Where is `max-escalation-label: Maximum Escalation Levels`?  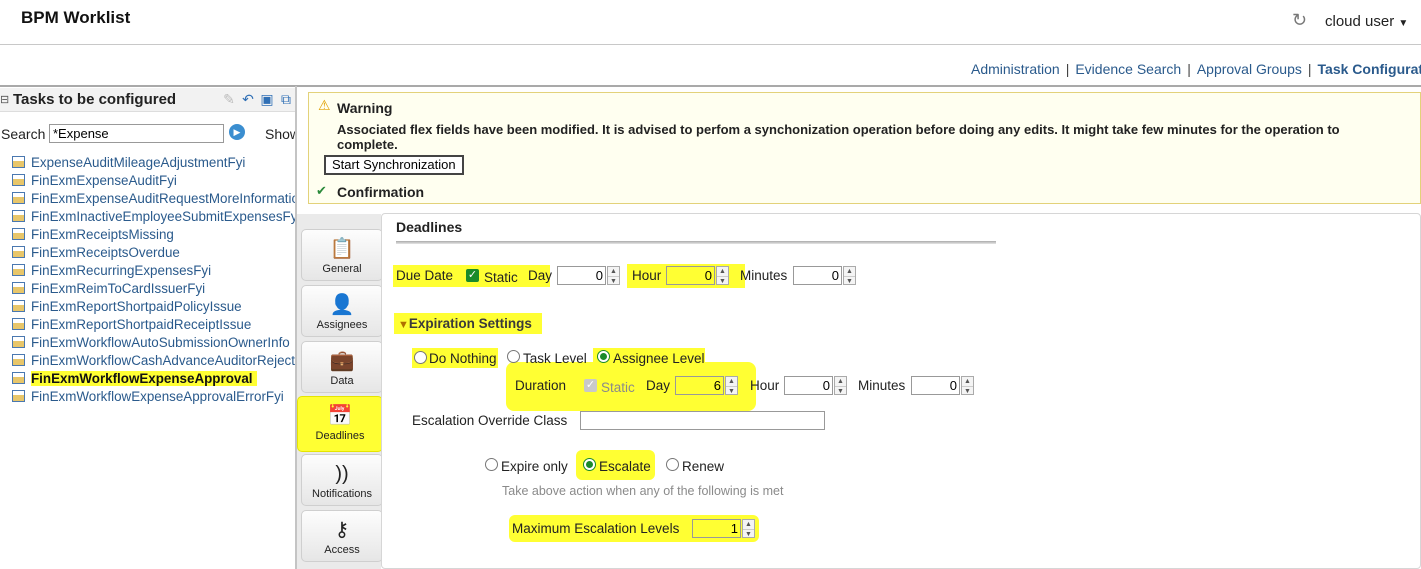 max-escalation-label: Maximum Escalation Levels is located at coordinates (596, 528).